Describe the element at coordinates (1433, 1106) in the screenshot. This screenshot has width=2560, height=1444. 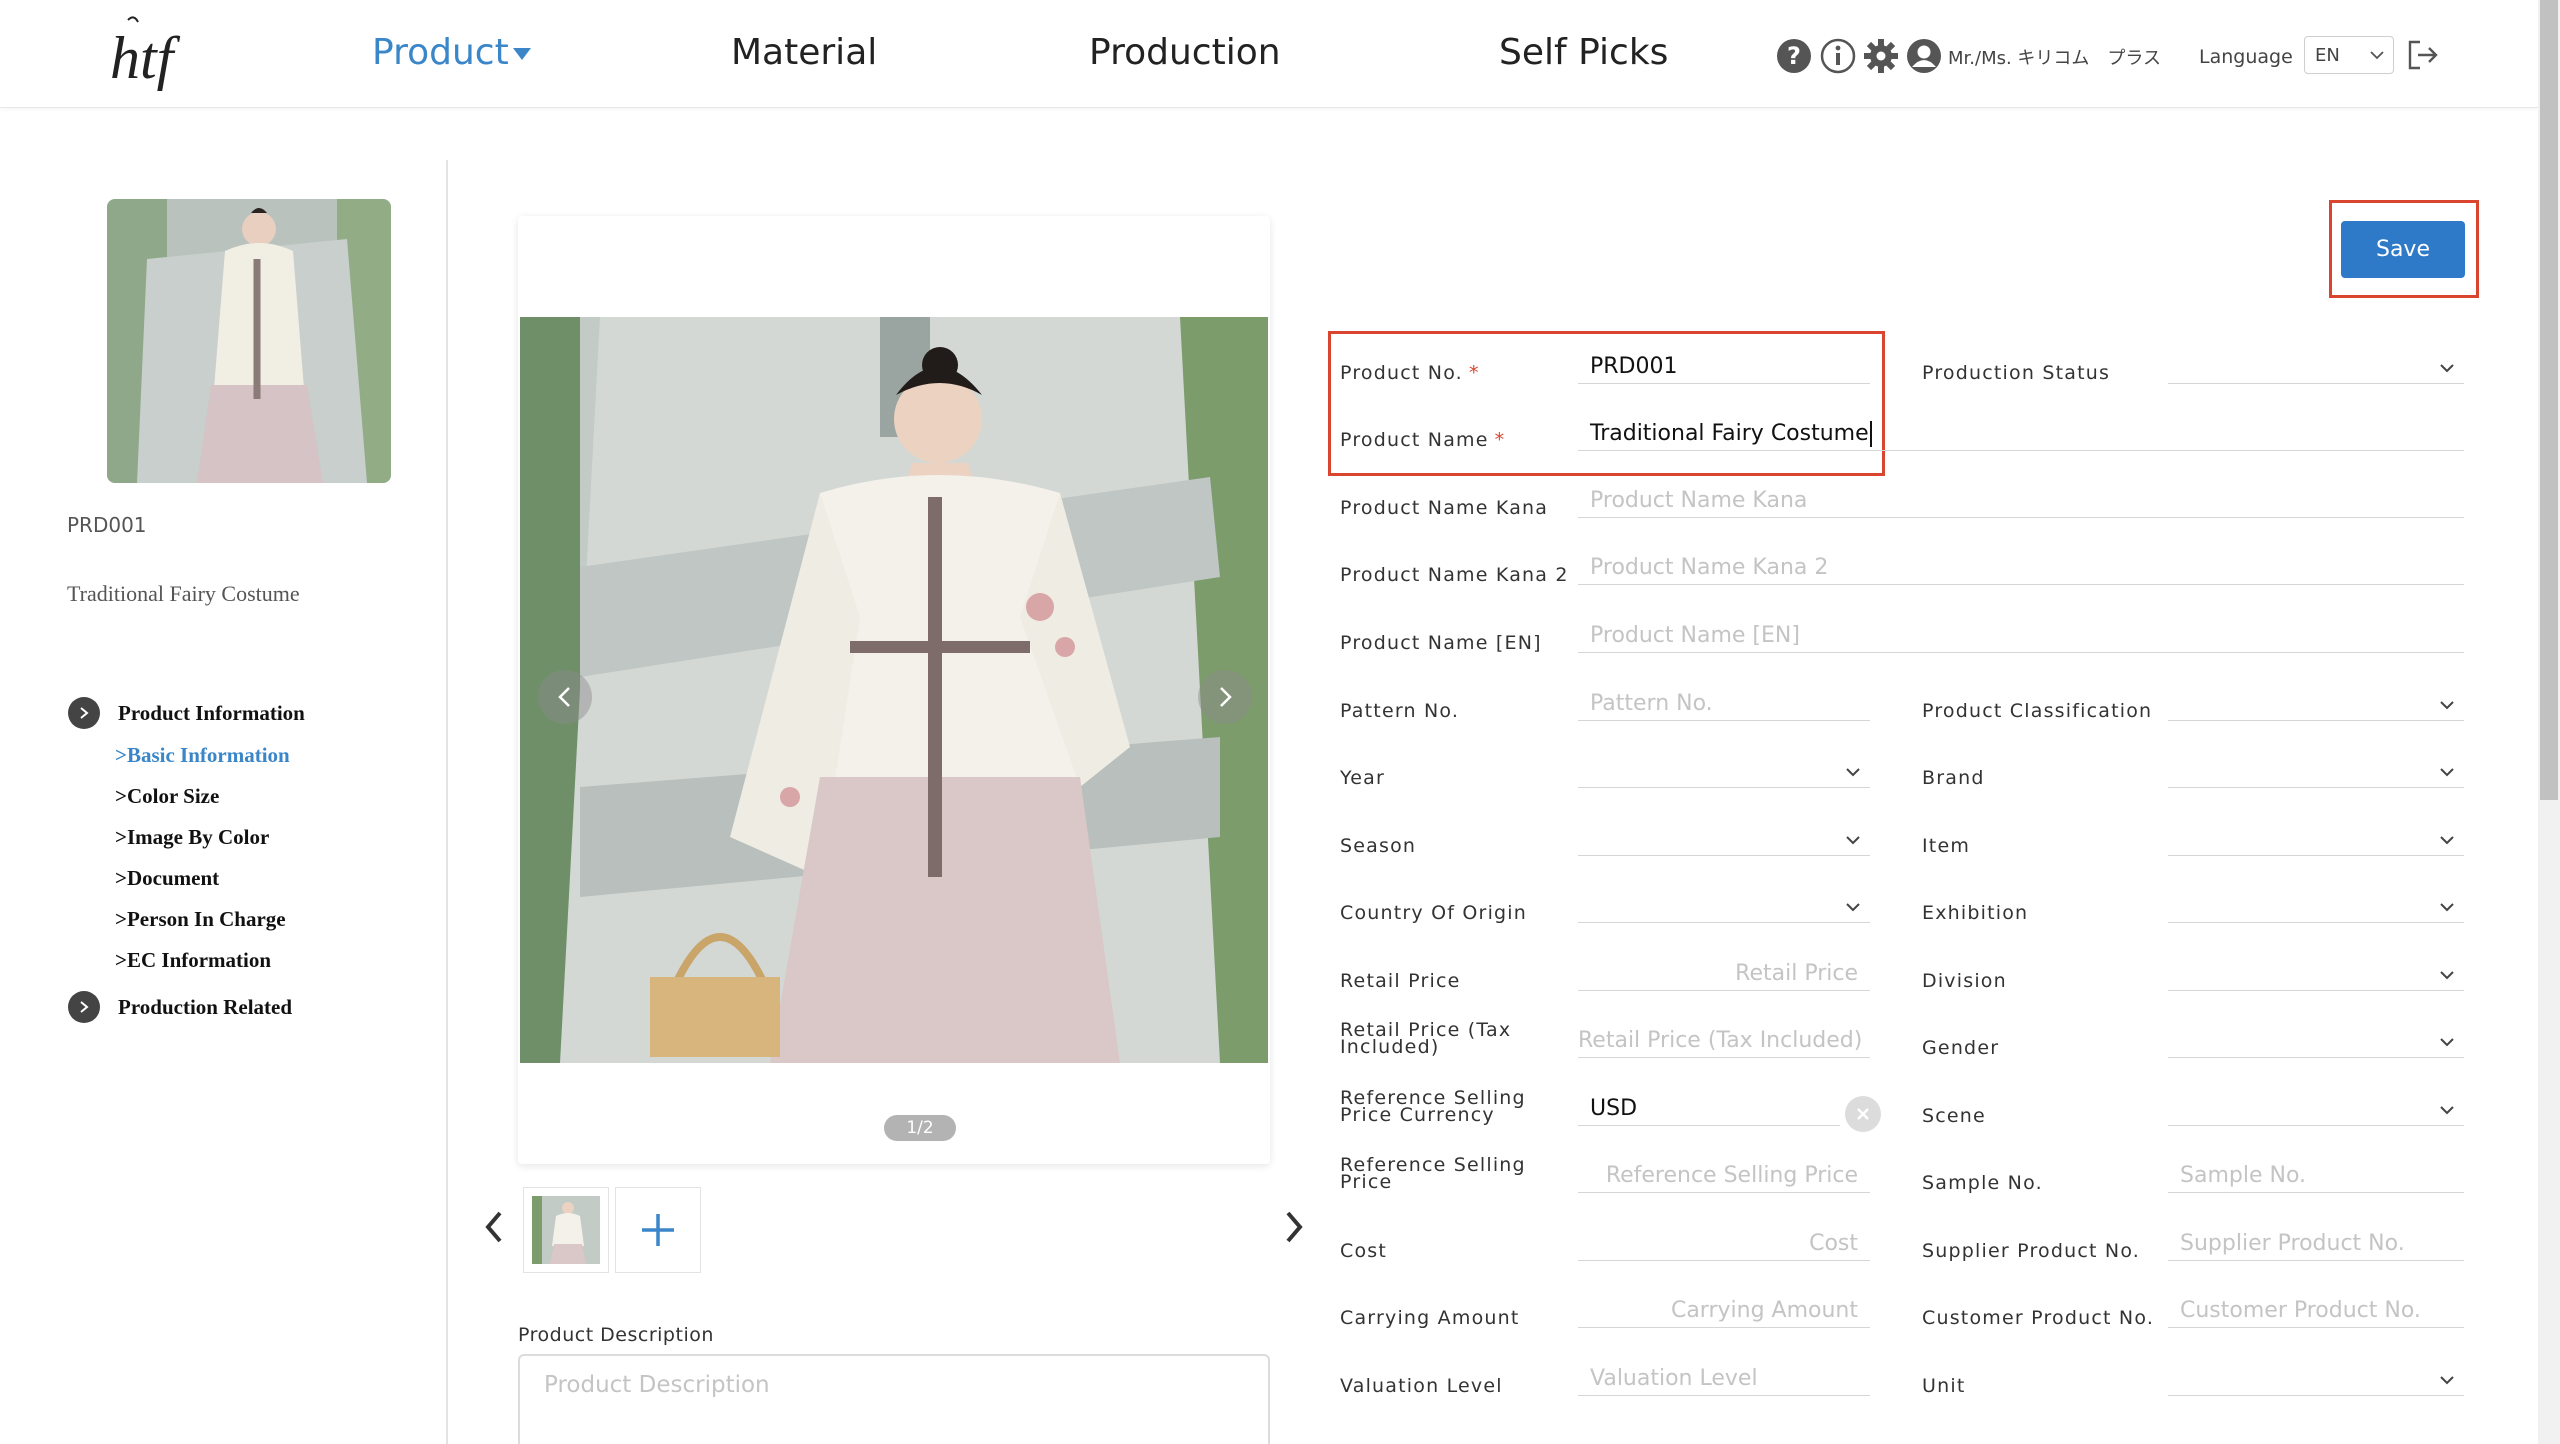
I see `reference-currency-label: Reference Selling Price Currency` at that location.